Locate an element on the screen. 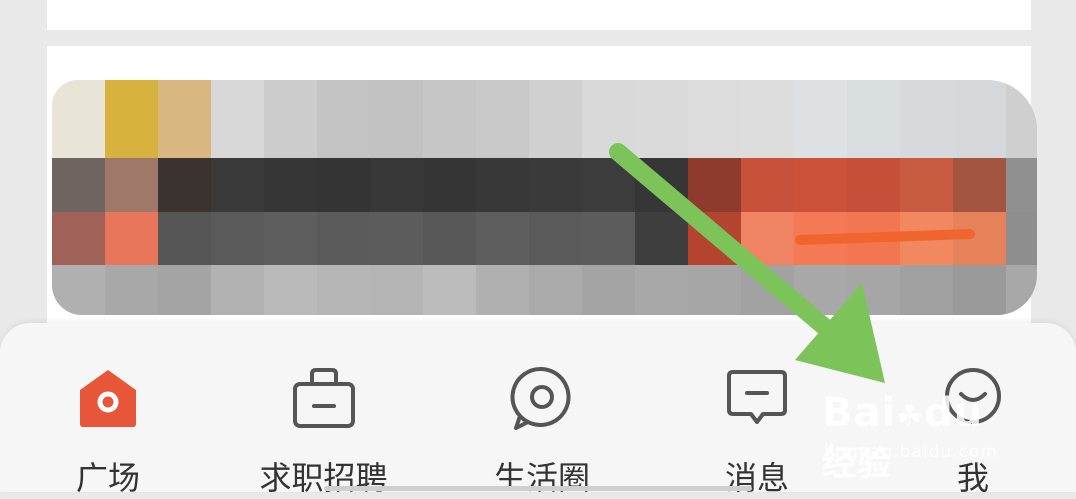 This screenshot has height=499, width=1076. tab-label: 求职招聘 is located at coordinates (323, 478).